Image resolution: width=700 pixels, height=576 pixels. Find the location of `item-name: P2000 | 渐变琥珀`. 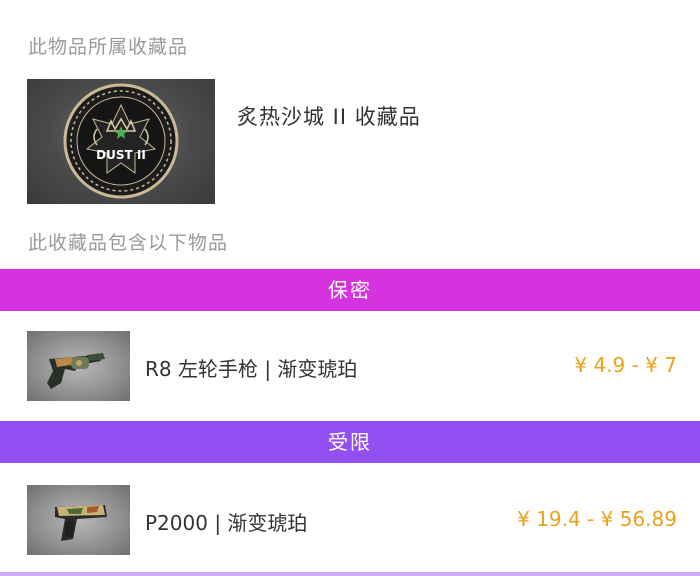

item-name: P2000 | 渐变琥珀 is located at coordinates (226, 523).